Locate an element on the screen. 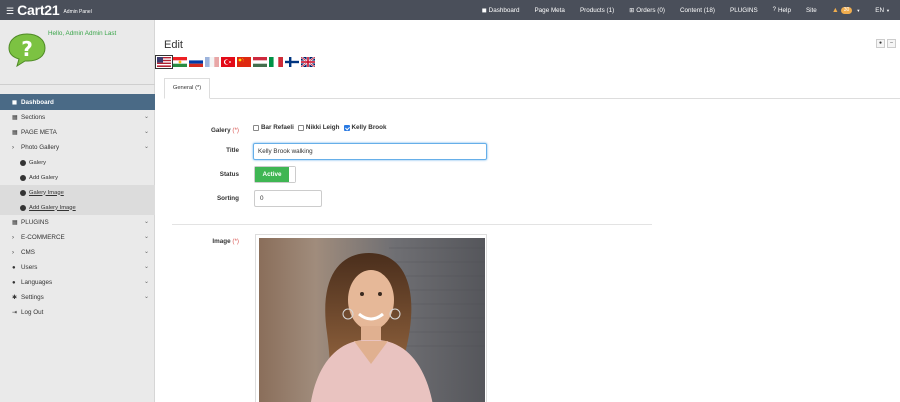 The image size is (900, 402). sidebar-item-label: CMS is located at coordinates (28, 252).